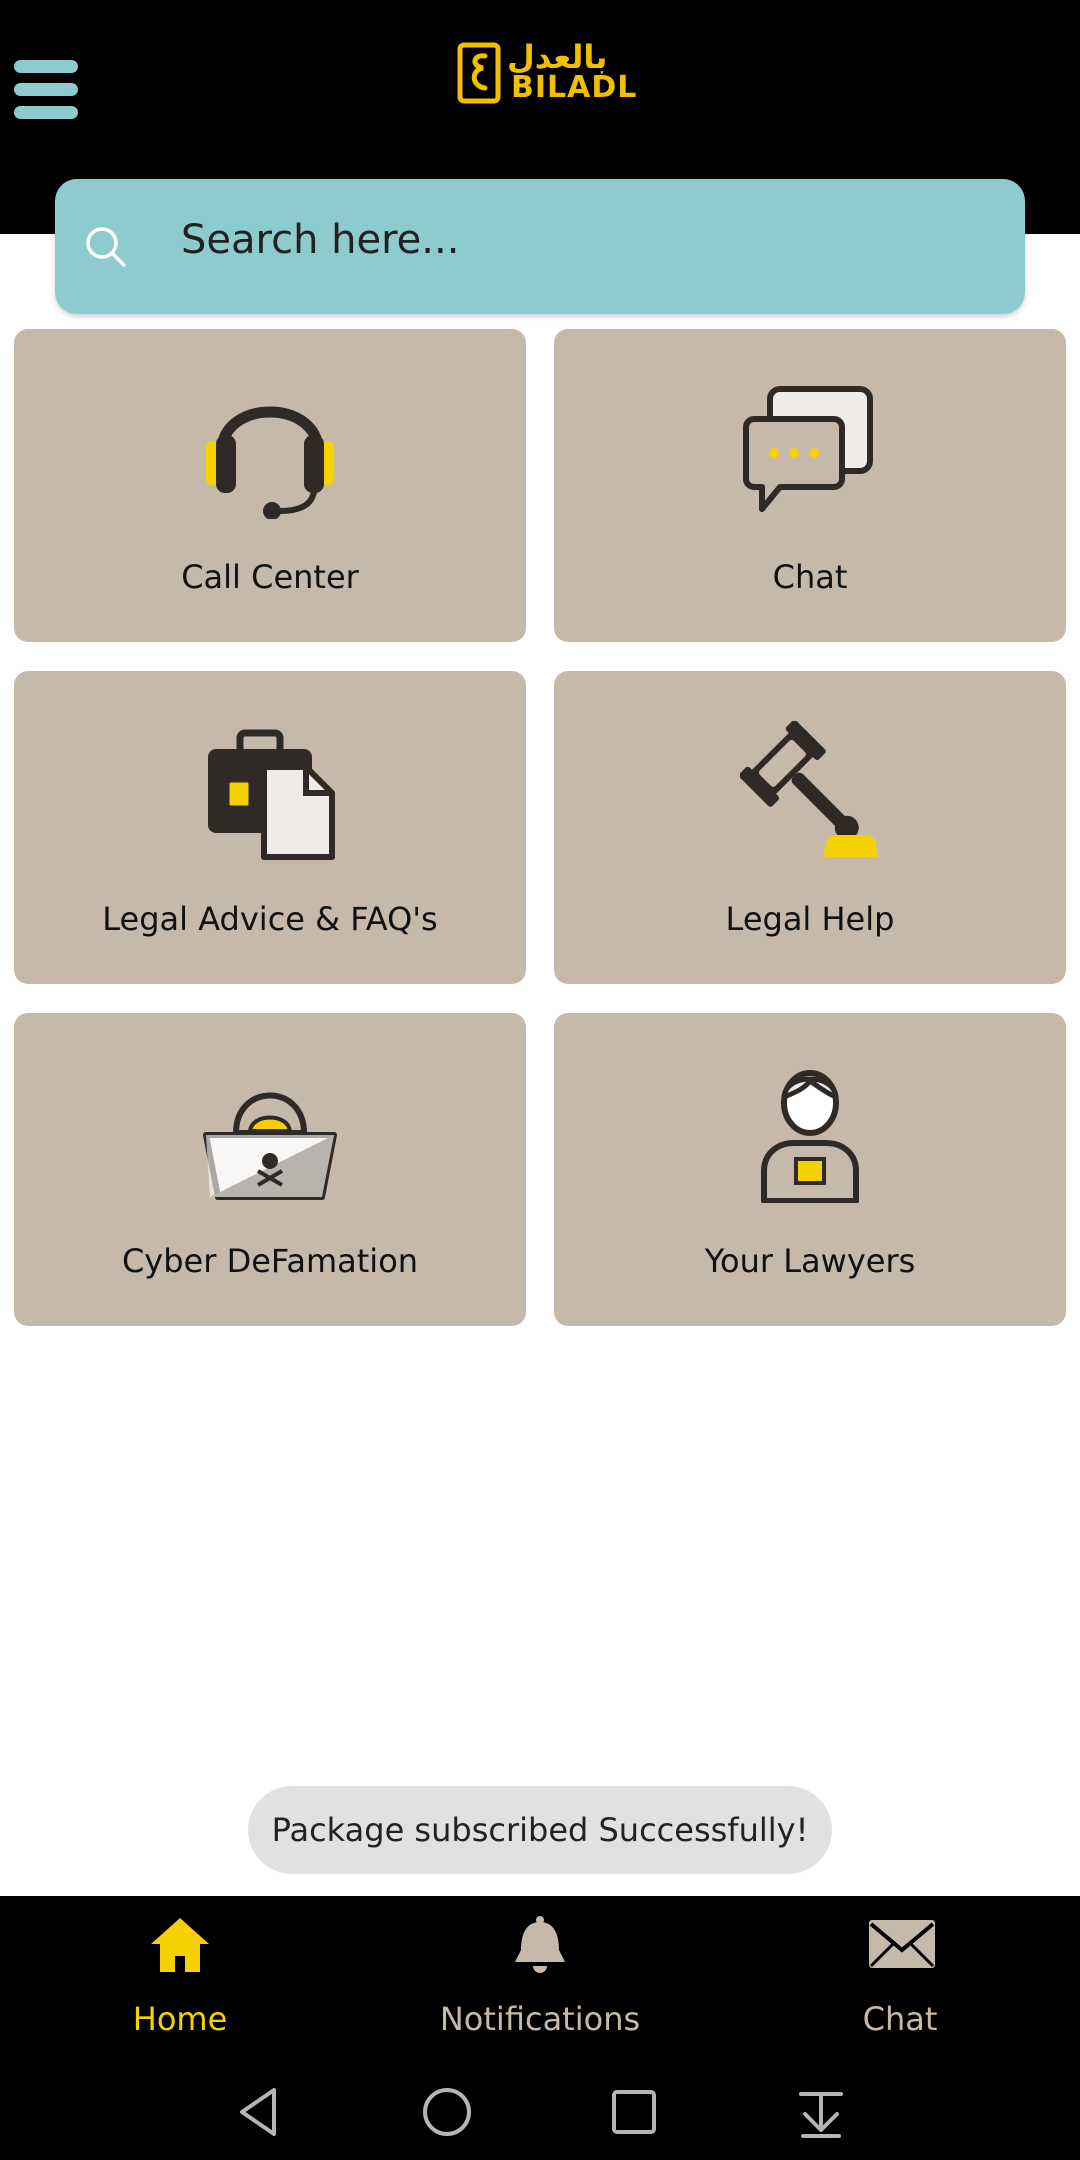  I want to click on gavel-icon, so click(809, 789).